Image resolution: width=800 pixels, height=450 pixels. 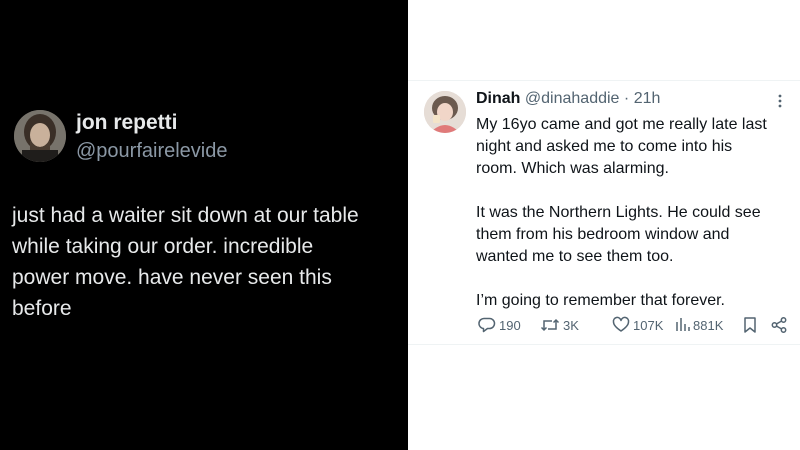 What do you see at coordinates (600, 300) in the screenshot?
I see `tweet-text-line: I’m going to remember that forever.` at bounding box center [600, 300].